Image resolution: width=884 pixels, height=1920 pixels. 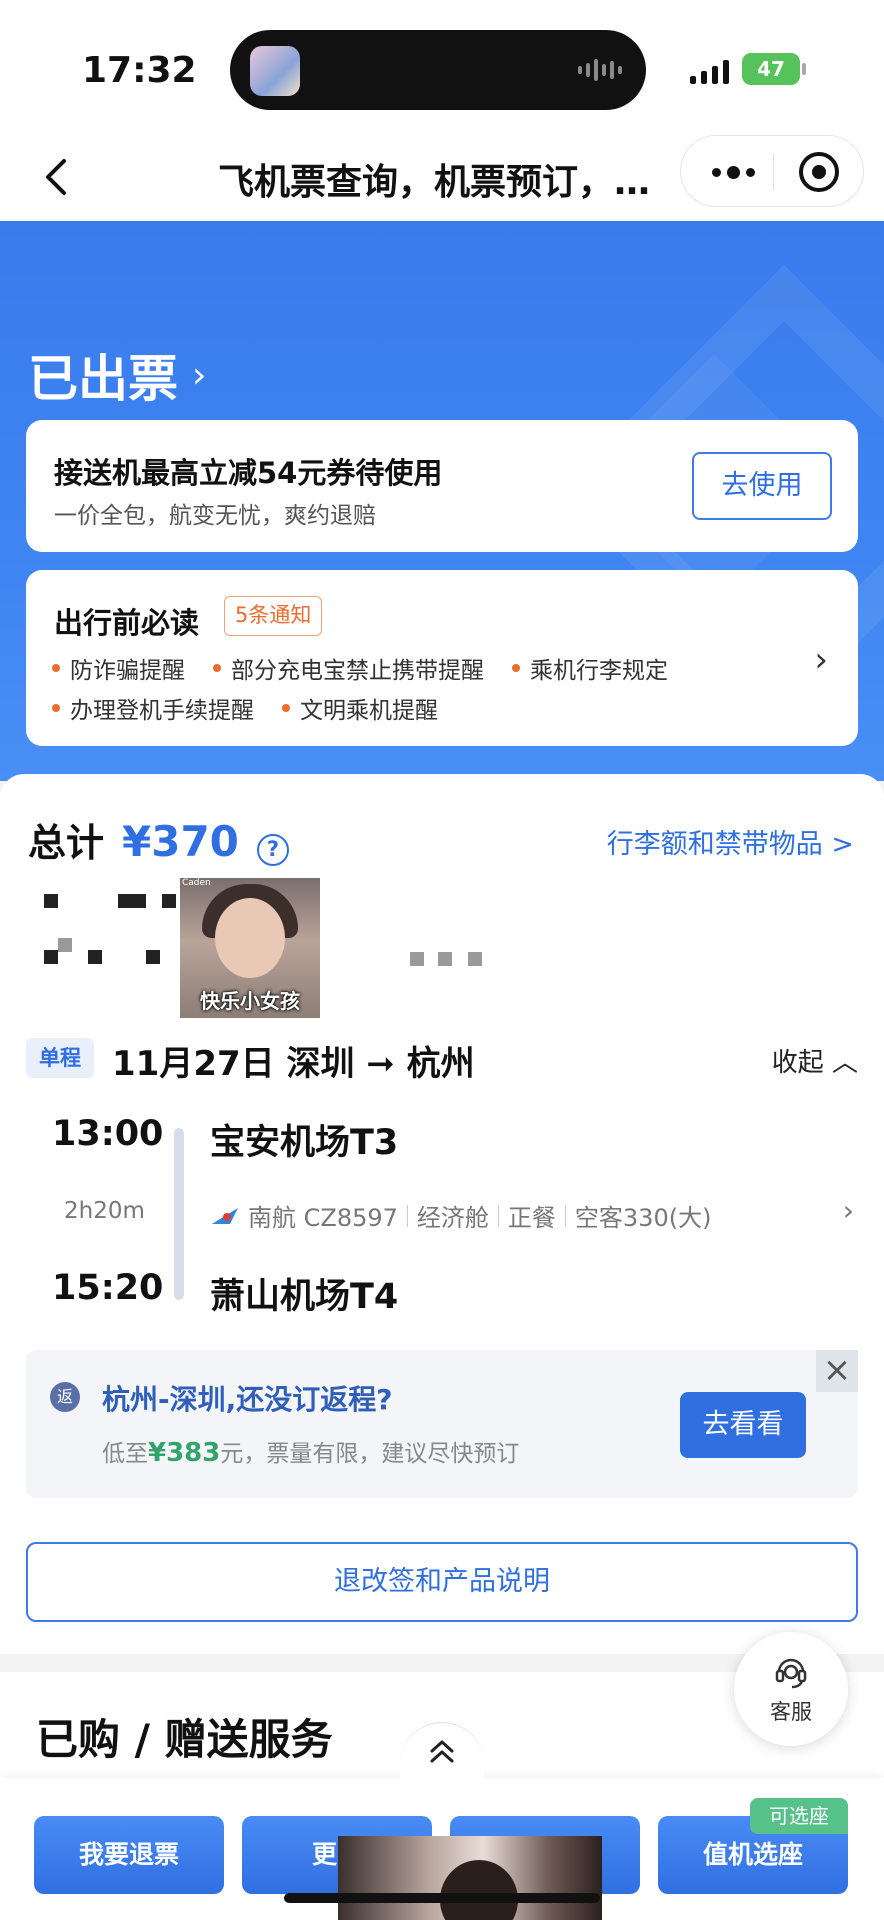 I want to click on airline-logo-icon, so click(x=225, y=1215).